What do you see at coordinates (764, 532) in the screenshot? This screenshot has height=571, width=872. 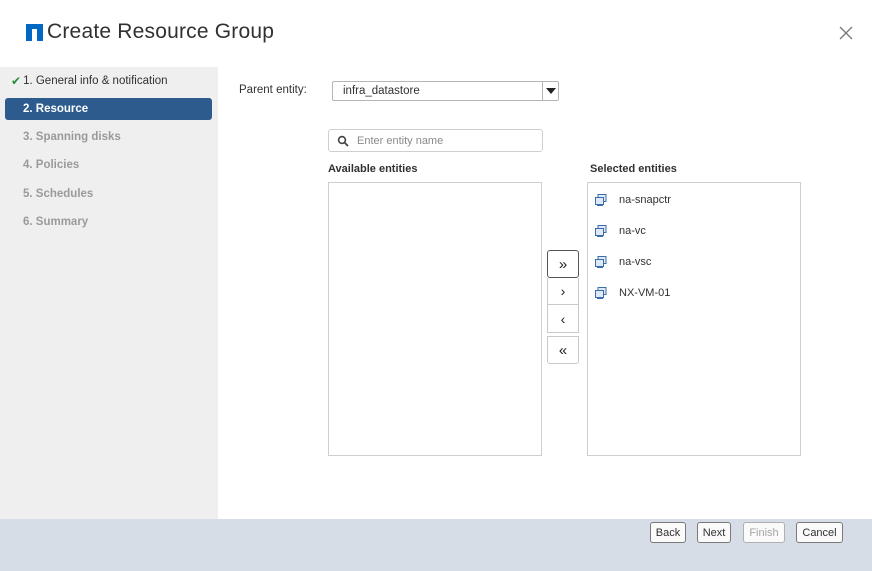 I see `finish-button: Finish` at bounding box center [764, 532].